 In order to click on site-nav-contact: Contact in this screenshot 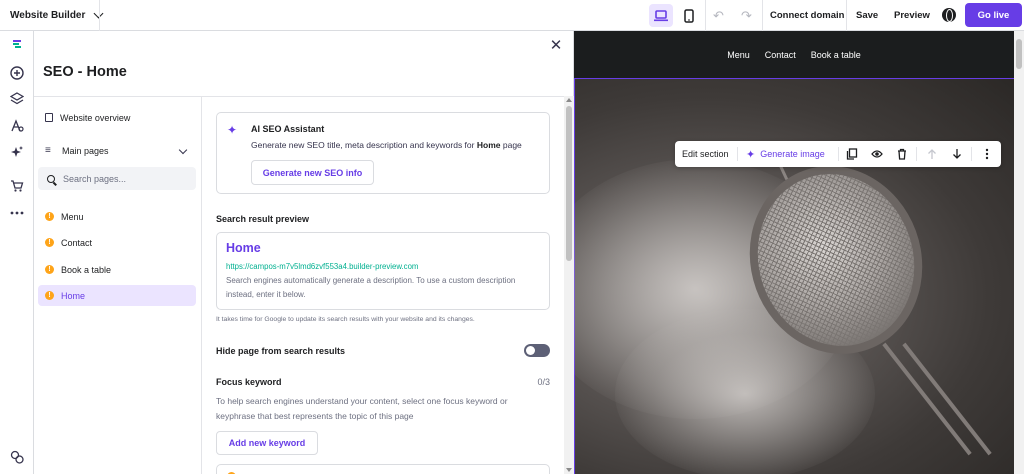, I will do `click(780, 55)`.